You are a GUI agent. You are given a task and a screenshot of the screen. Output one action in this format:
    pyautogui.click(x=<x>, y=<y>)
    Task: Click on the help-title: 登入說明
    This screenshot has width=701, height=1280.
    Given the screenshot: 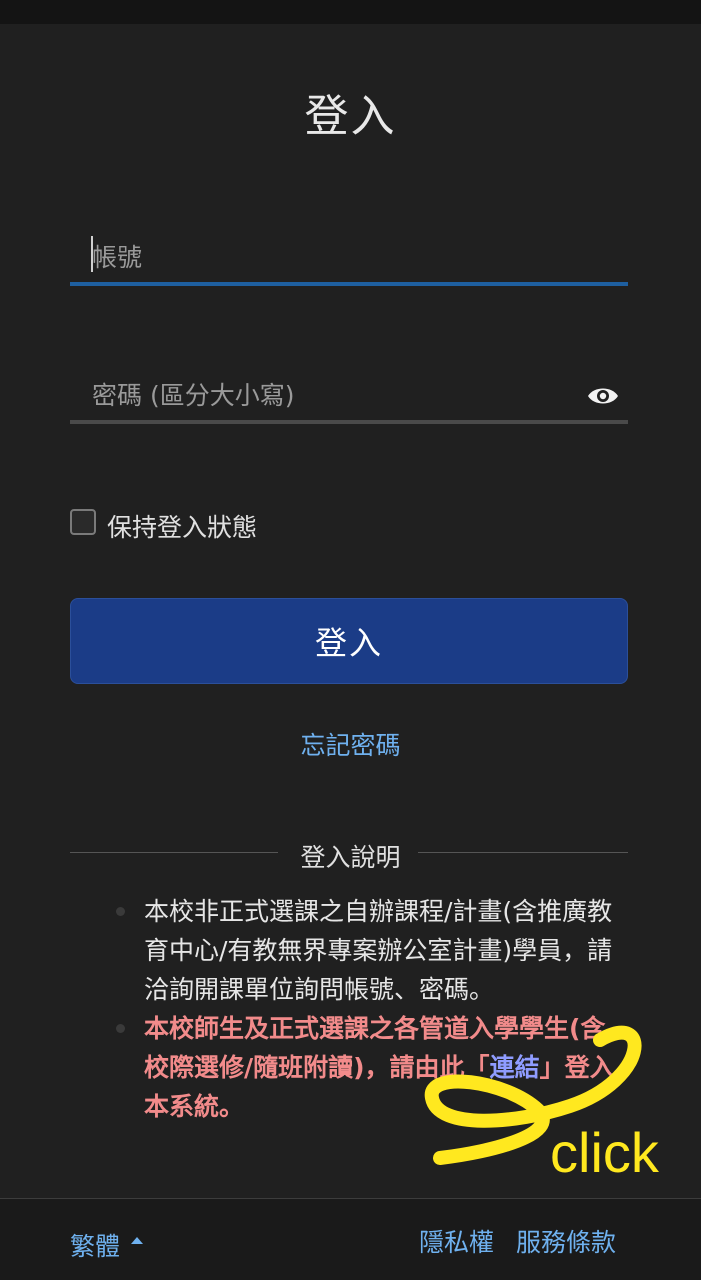 What is the action you would take?
    pyautogui.click(x=350, y=857)
    